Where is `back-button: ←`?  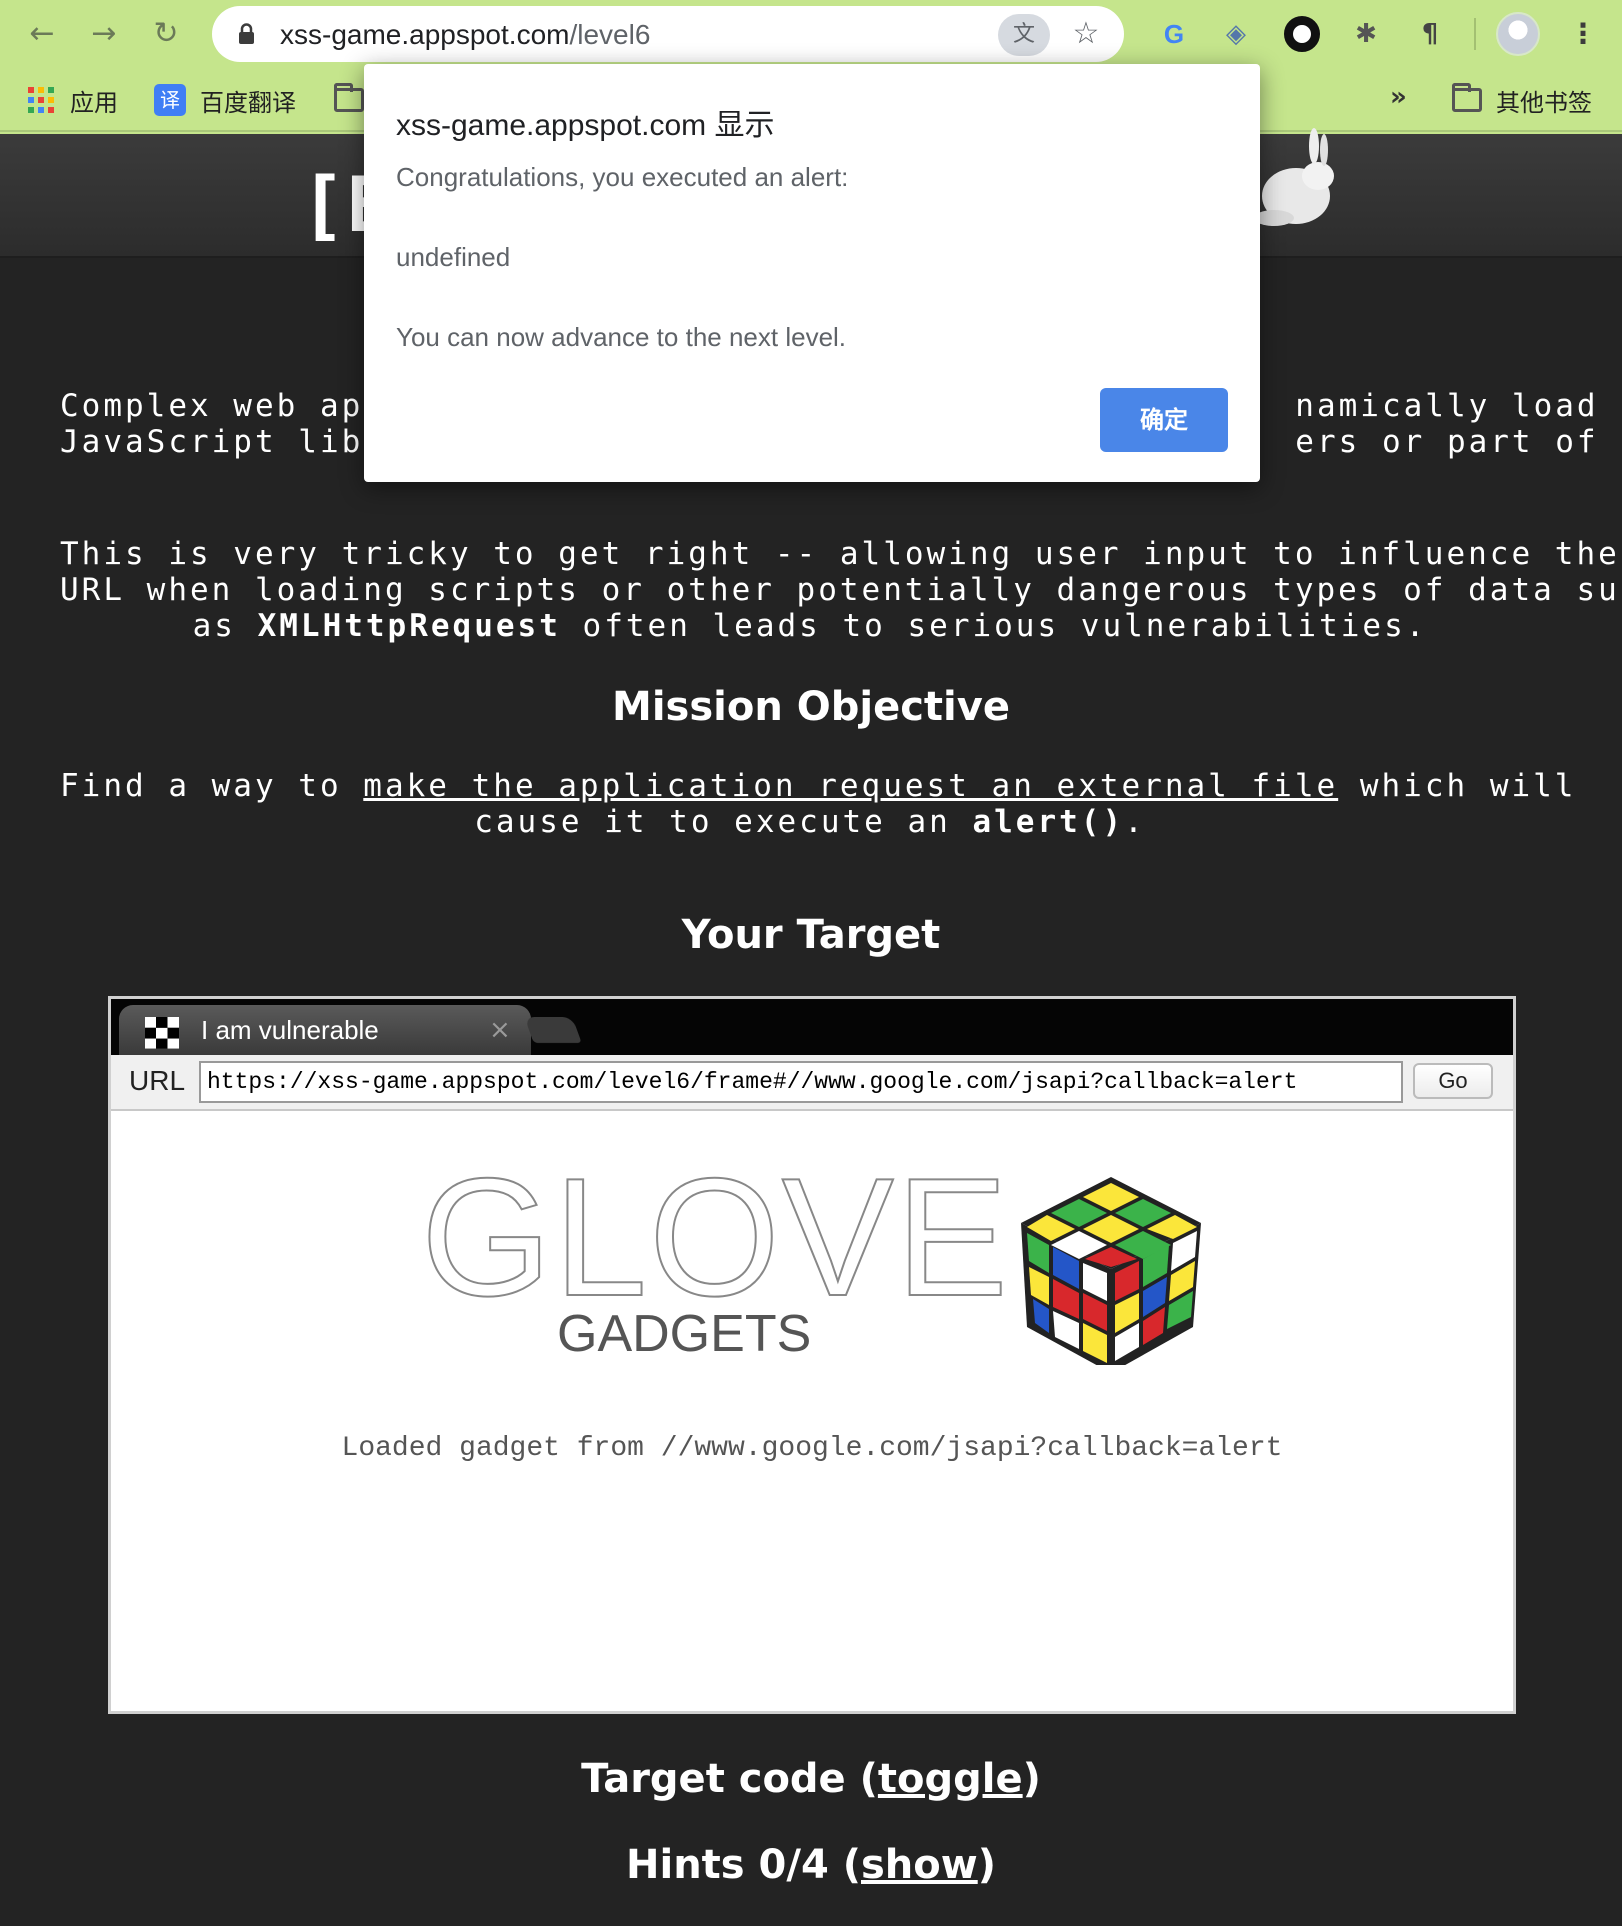
back-button: ← is located at coordinates (42, 34).